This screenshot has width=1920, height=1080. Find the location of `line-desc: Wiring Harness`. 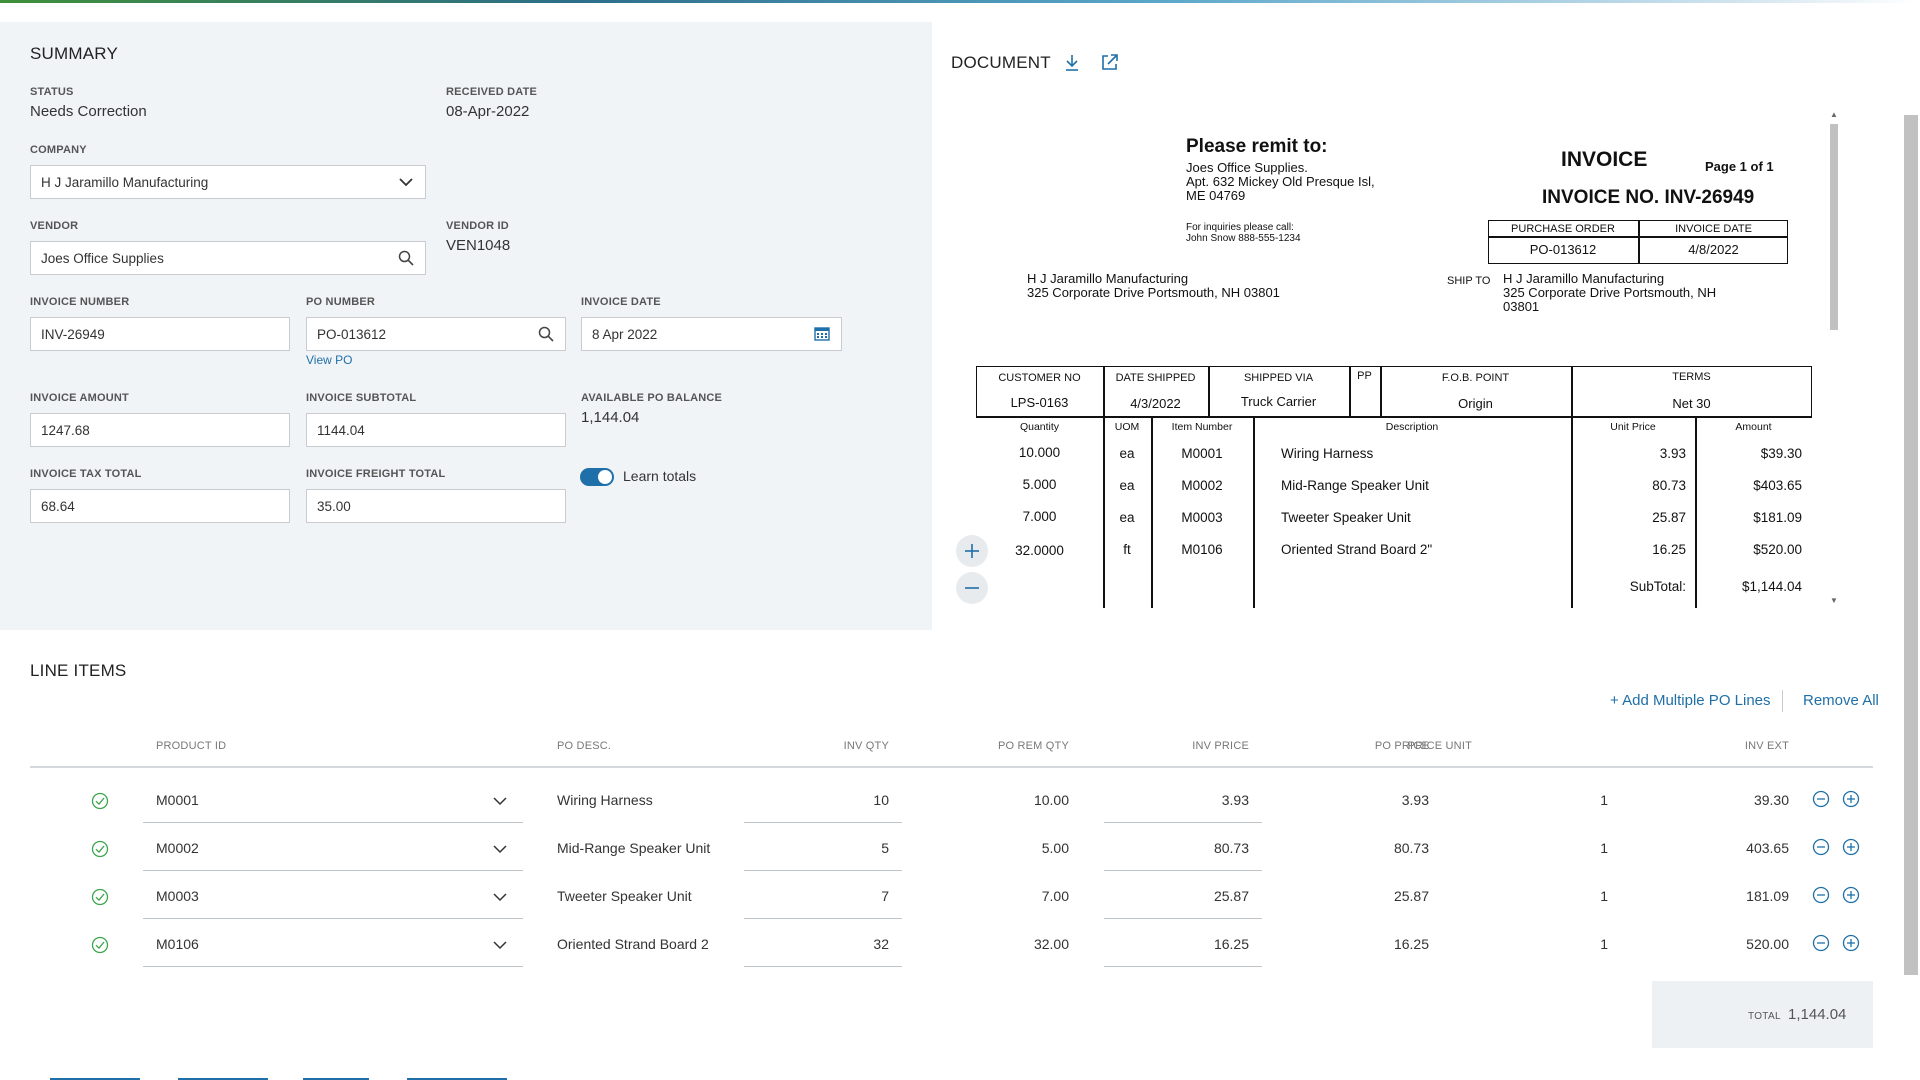

line-desc: Wiring Harness is located at coordinates (1327, 453).